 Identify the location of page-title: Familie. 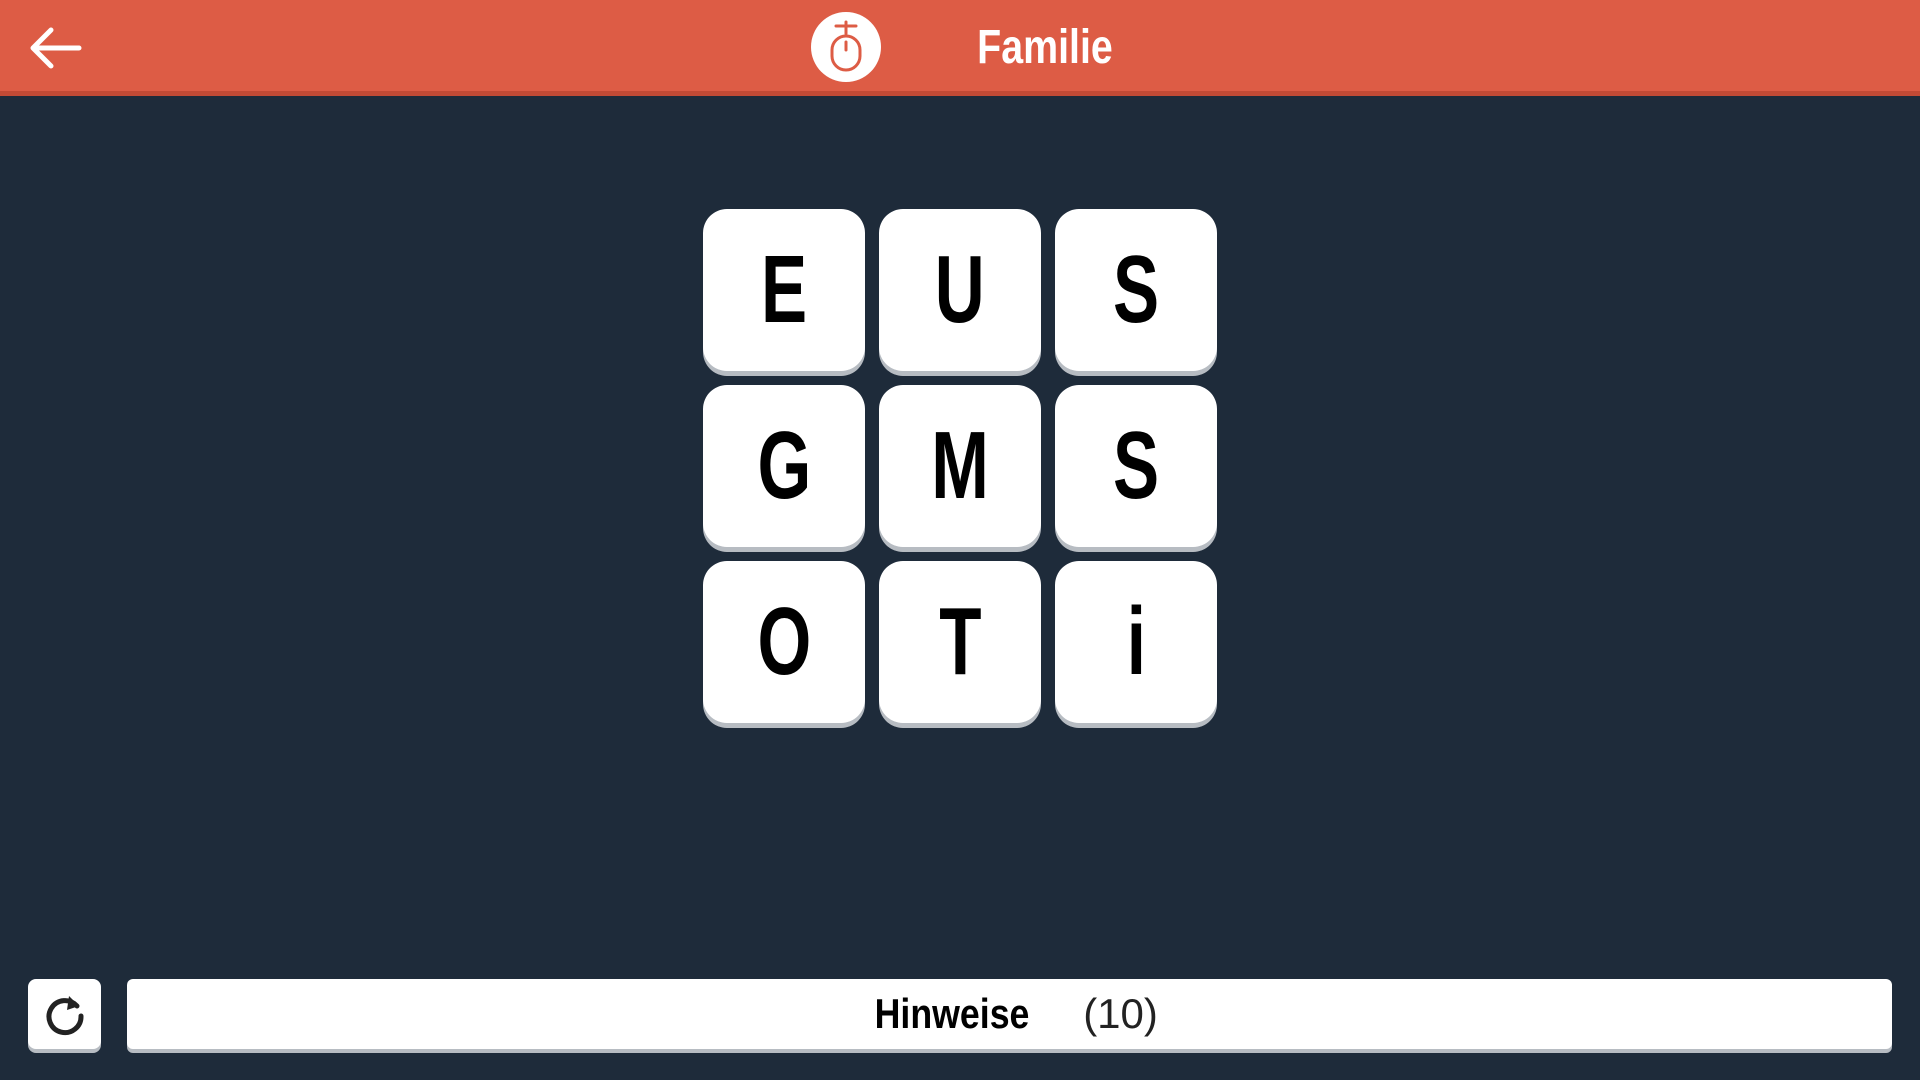
(1045, 47).